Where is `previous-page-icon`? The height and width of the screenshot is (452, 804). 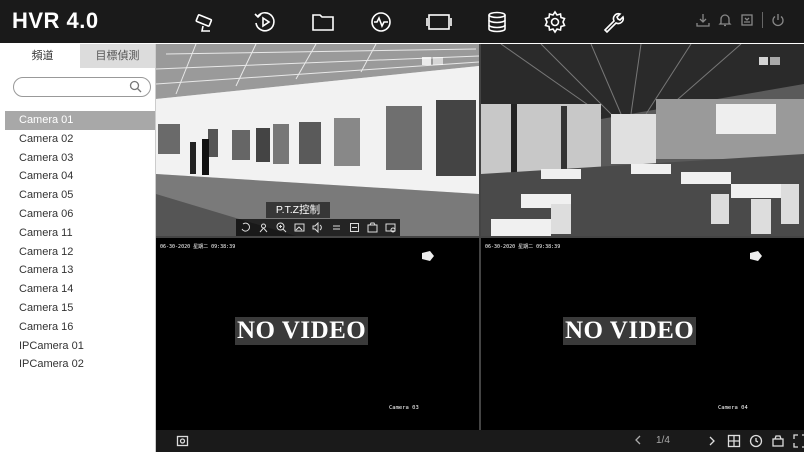 previous-page-icon is located at coordinates (638, 440).